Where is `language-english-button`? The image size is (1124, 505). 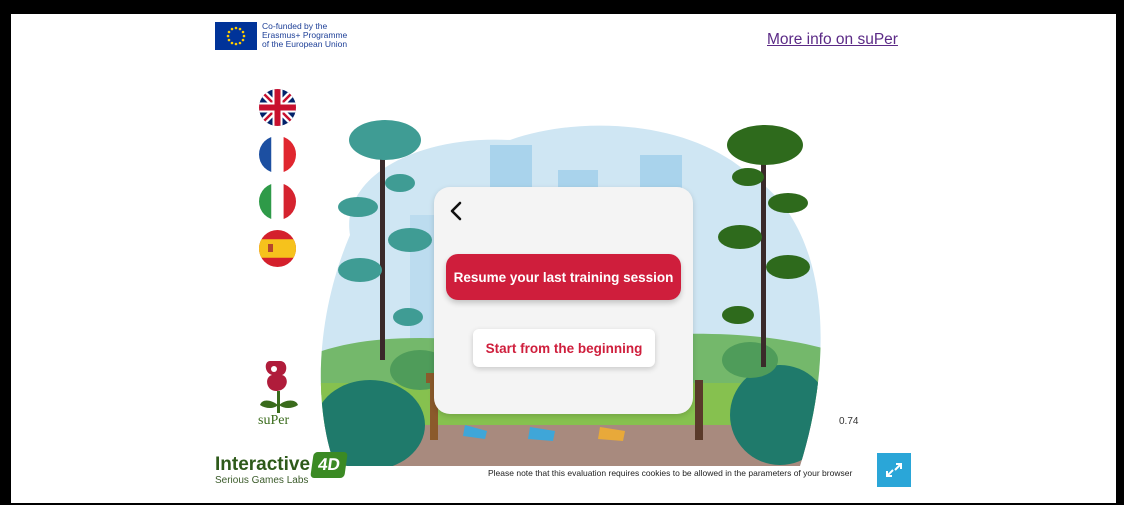
language-english-button is located at coordinates (277, 107).